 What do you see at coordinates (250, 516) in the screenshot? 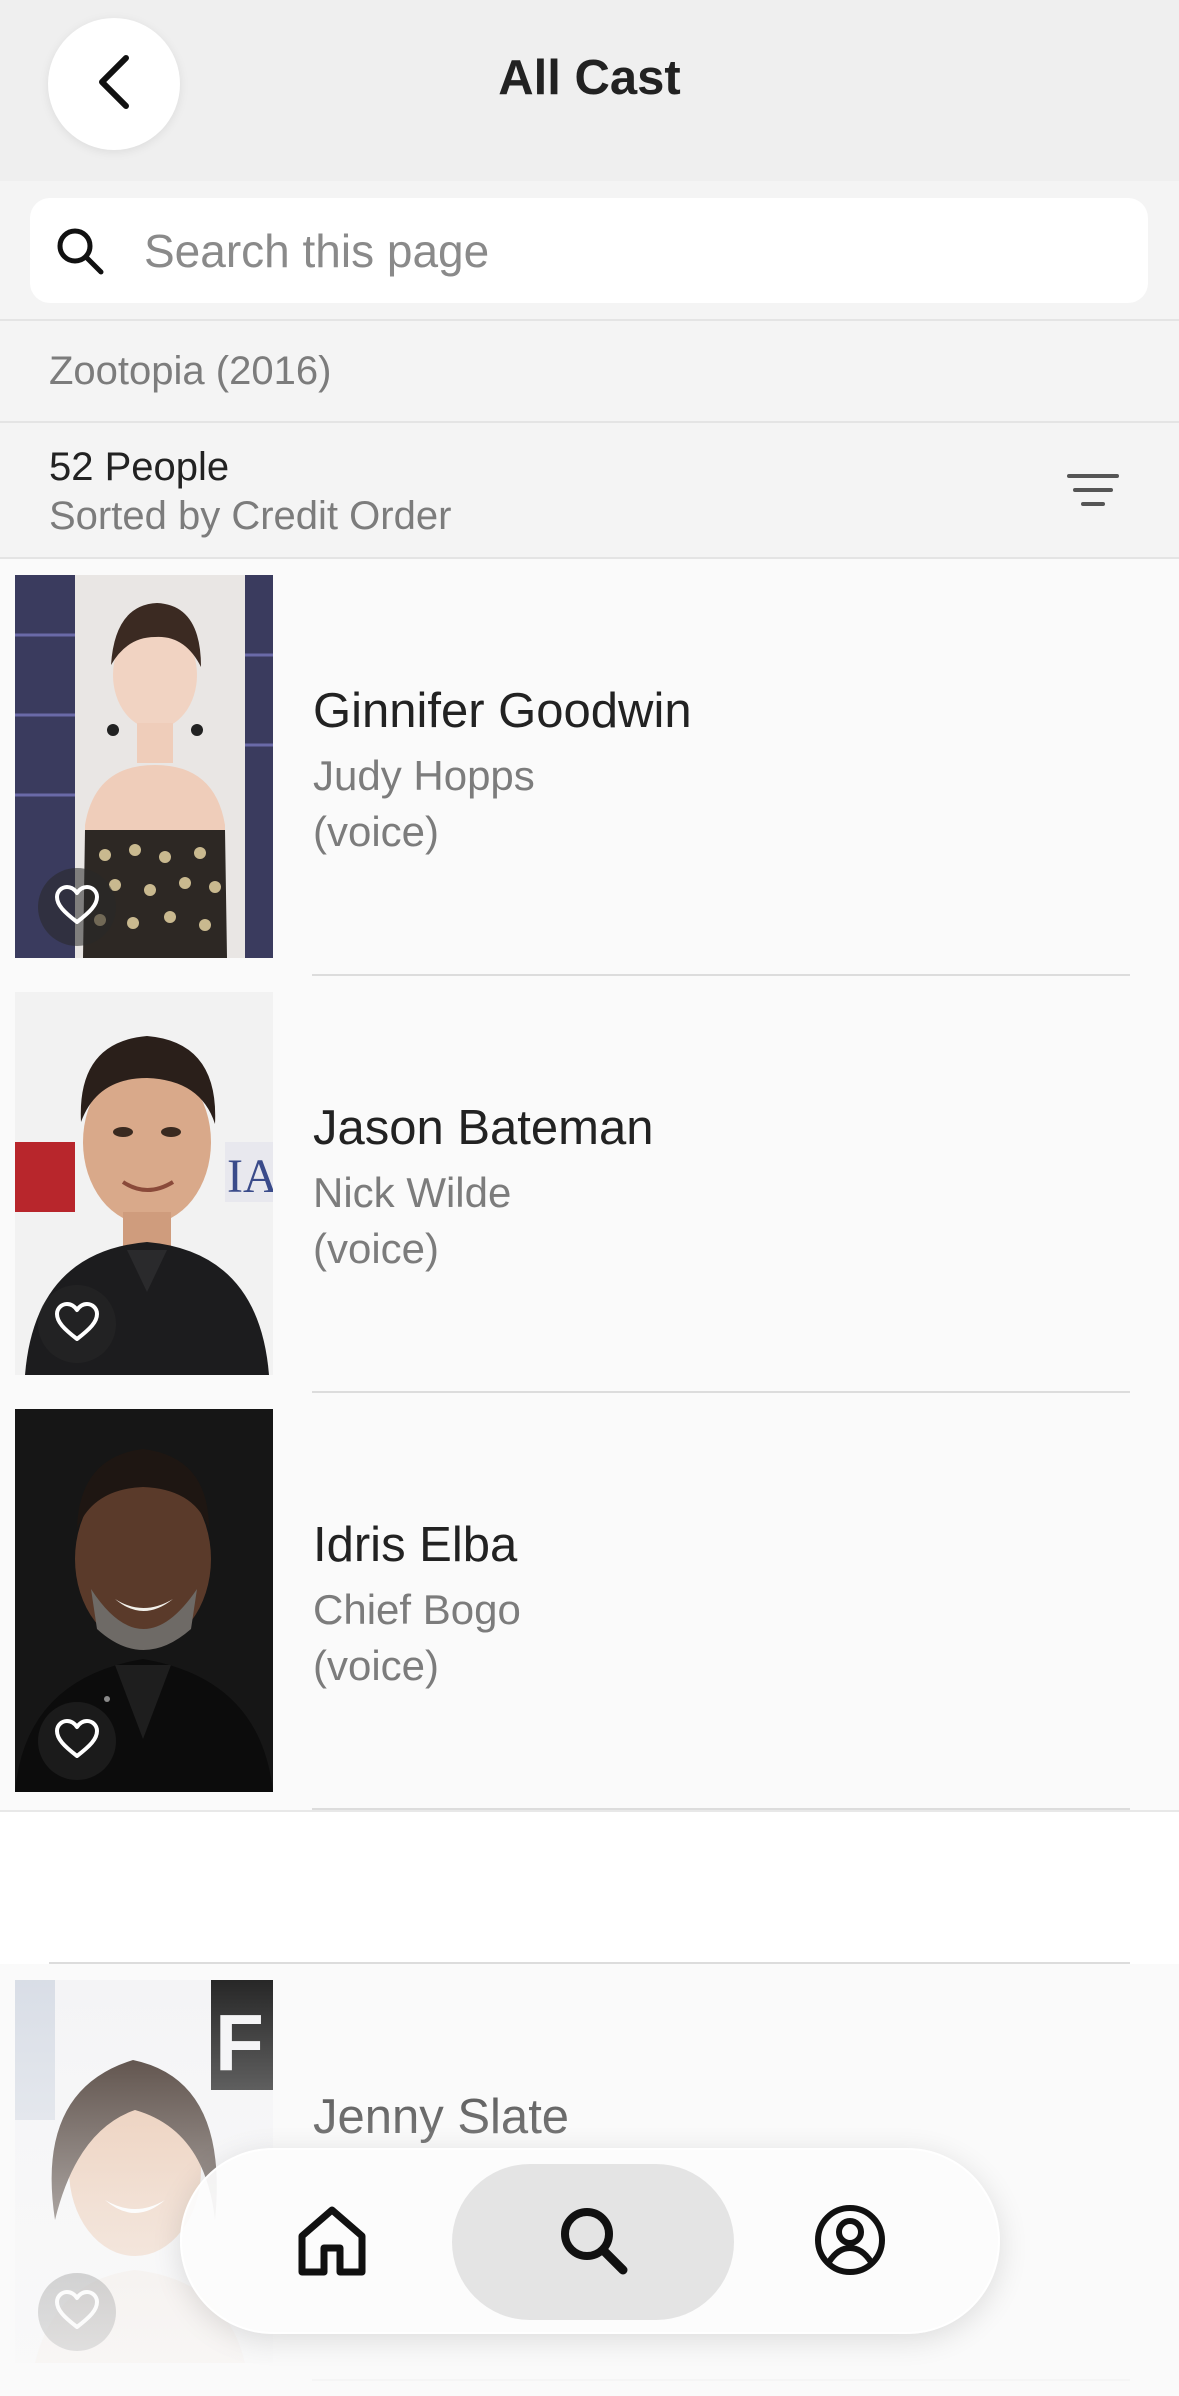
I see `sort-order-label: Sorted by Credit Order` at bounding box center [250, 516].